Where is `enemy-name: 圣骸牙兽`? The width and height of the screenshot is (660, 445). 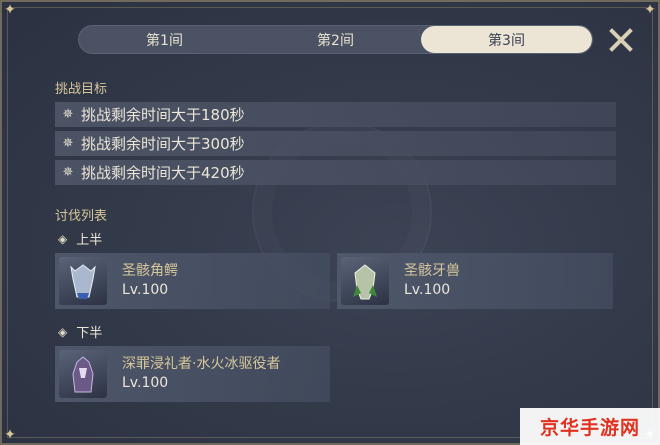 enemy-name: 圣骸牙兽 is located at coordinates (432, 271).